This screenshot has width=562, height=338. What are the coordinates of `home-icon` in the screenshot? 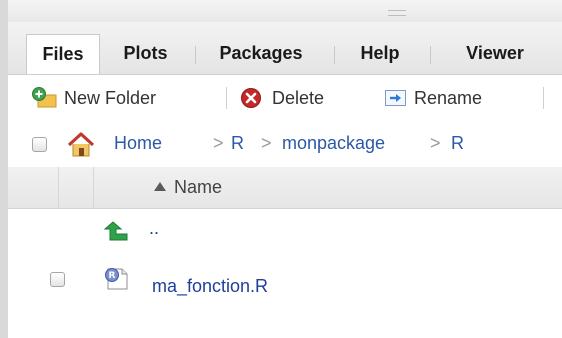 It's located at (81, 145).